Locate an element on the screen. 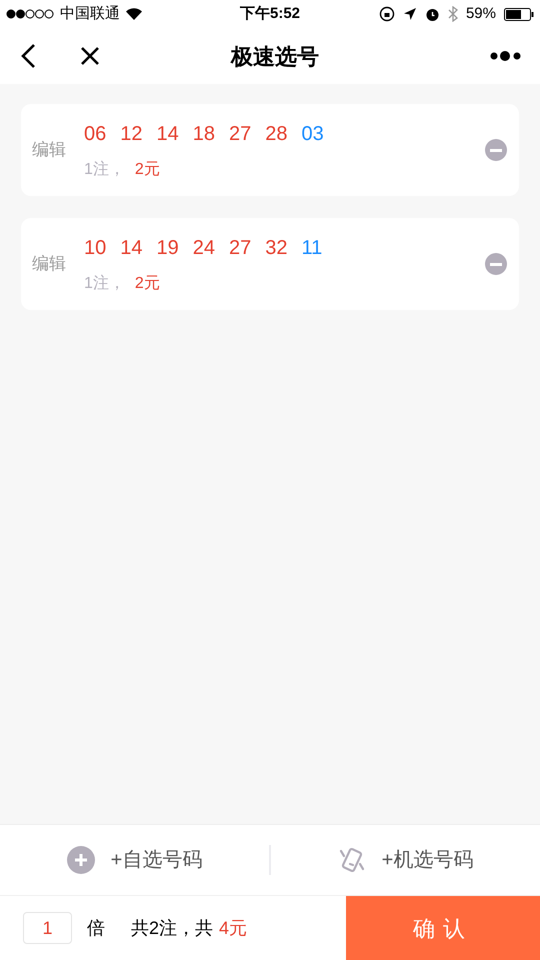  close-icon is located at coordinates (90, 56).